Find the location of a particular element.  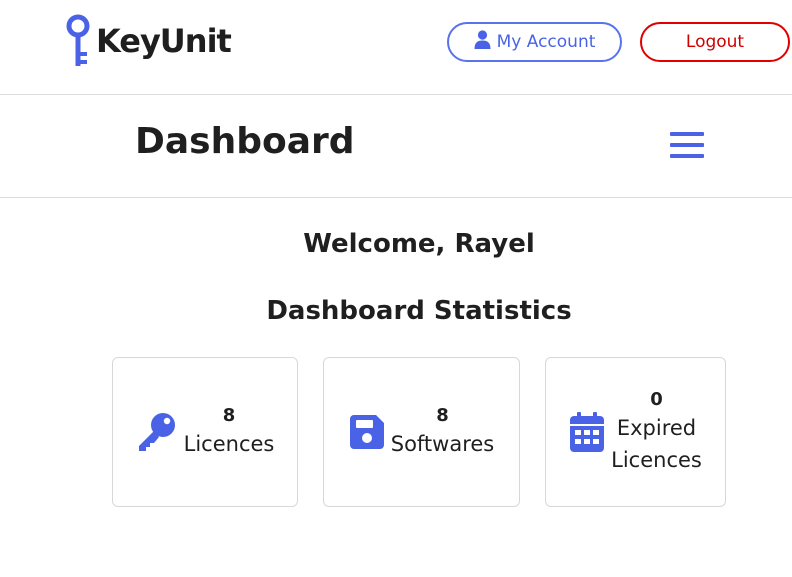

expired-licences-card: 0 Expired Licences is located at coordinates (635, 432).